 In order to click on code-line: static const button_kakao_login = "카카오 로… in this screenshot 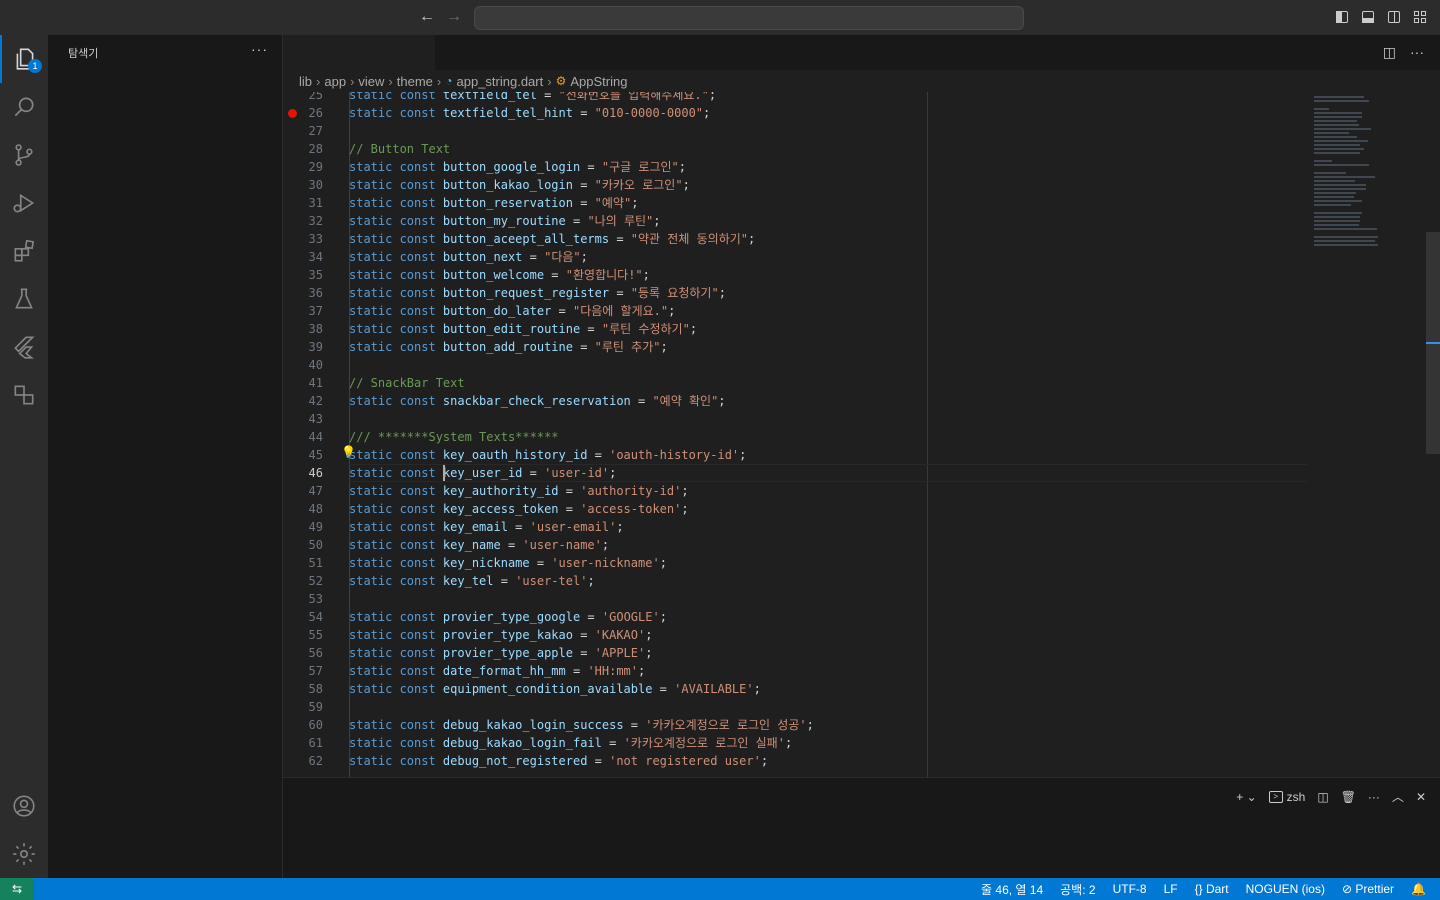, I will do `click(519, 185)`.